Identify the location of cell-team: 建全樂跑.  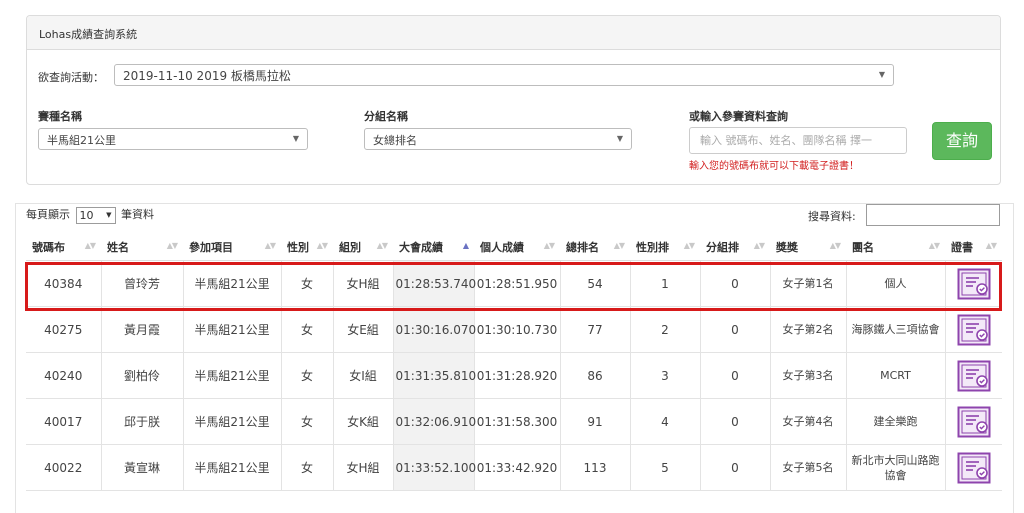
(895, 421).